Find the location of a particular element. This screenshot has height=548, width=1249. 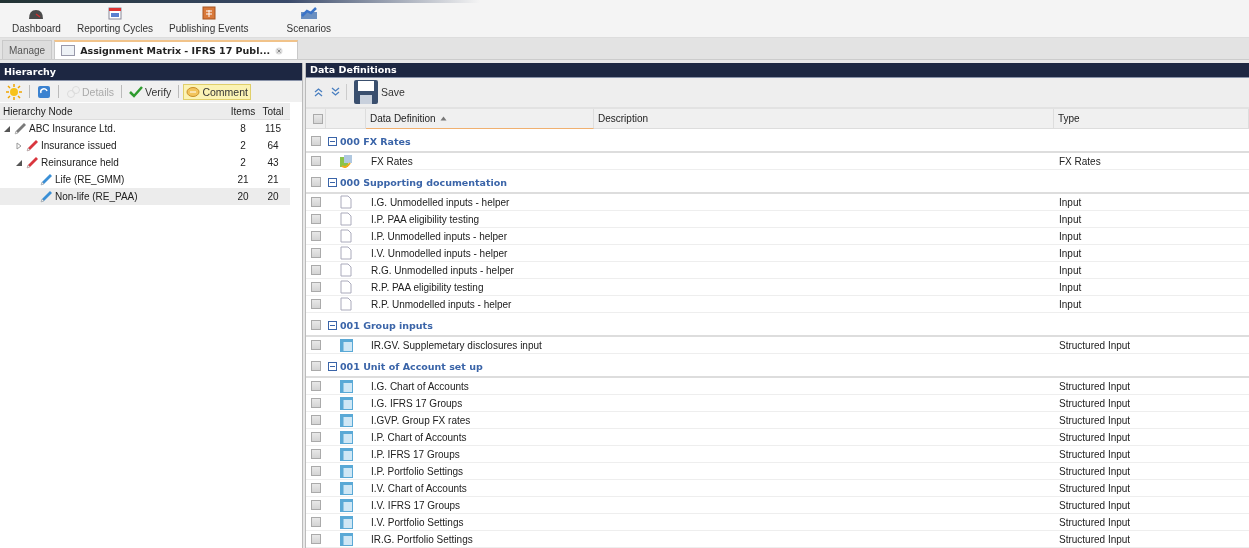

toolbar-button: Scenarios is located at coordinates (309, 20).